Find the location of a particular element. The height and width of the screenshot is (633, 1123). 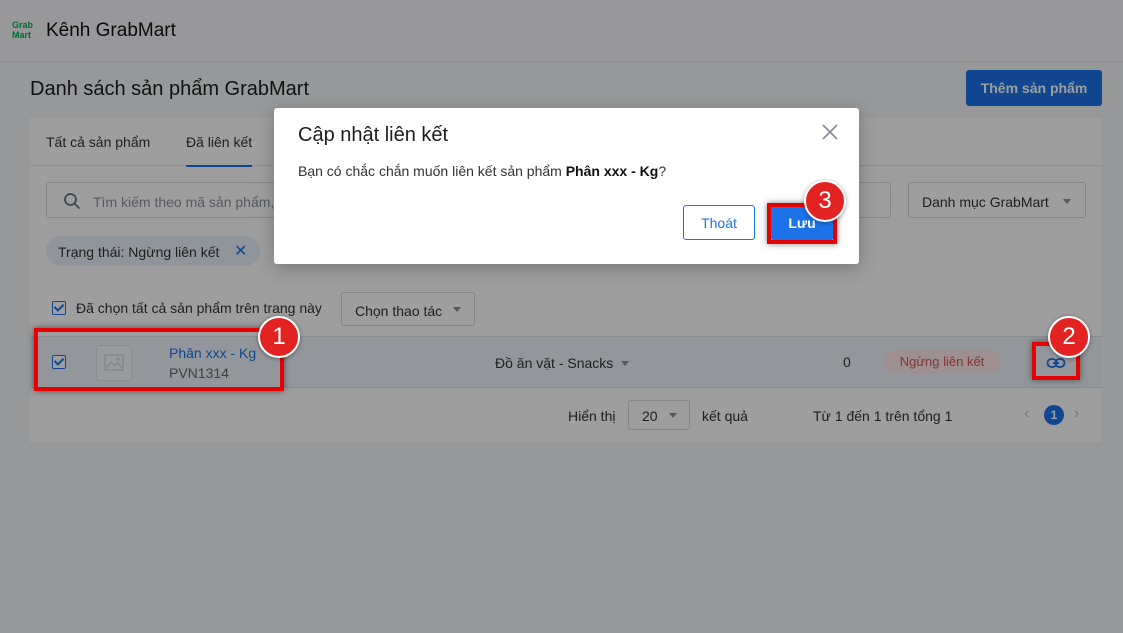

step-badge-1: 1 is located at coordinates (279, 337).